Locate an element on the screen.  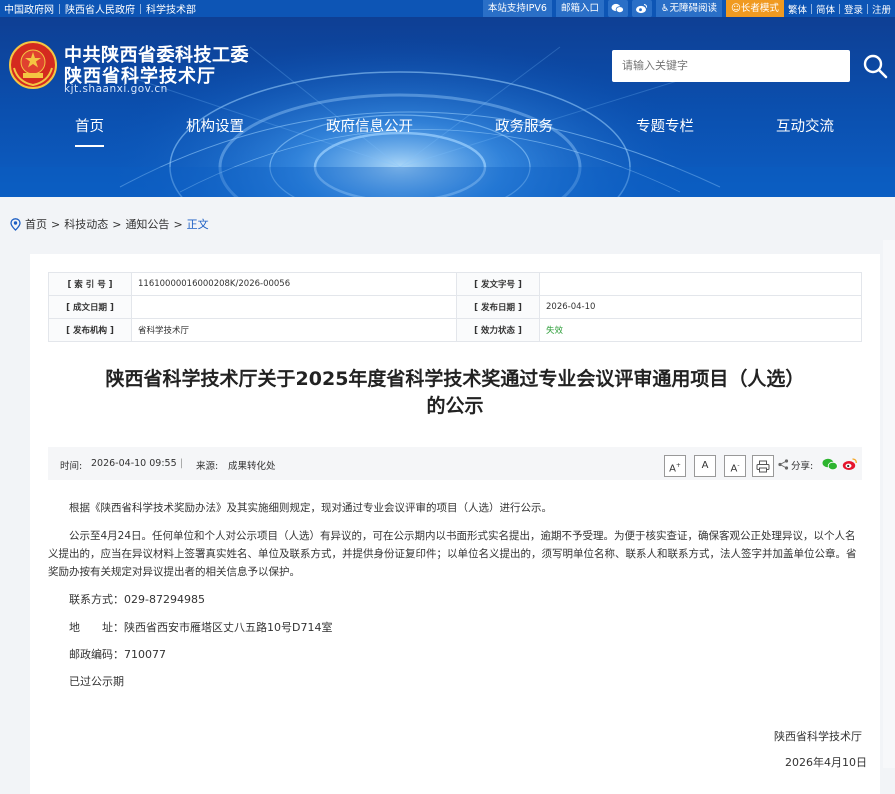
source-value: 成果转化处 is located at coordinates (252, 466).